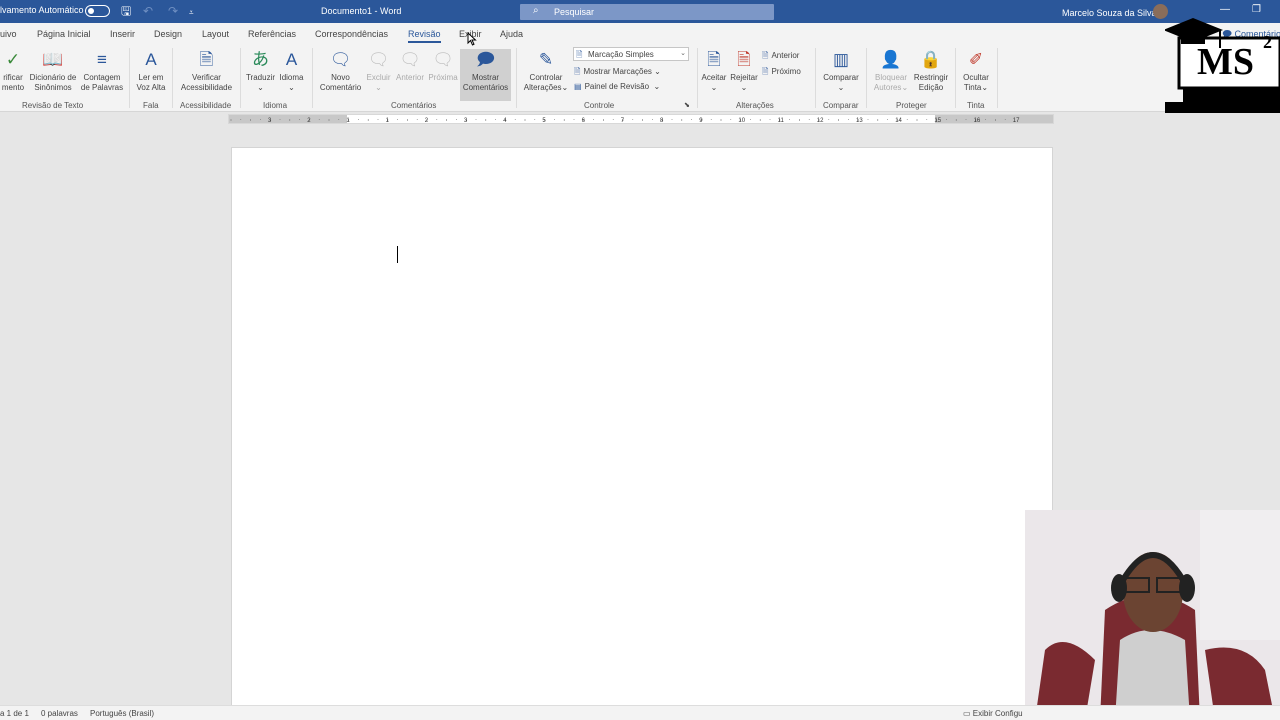  I want to click on document-title: Documento1 - Word, so click(361, 11).